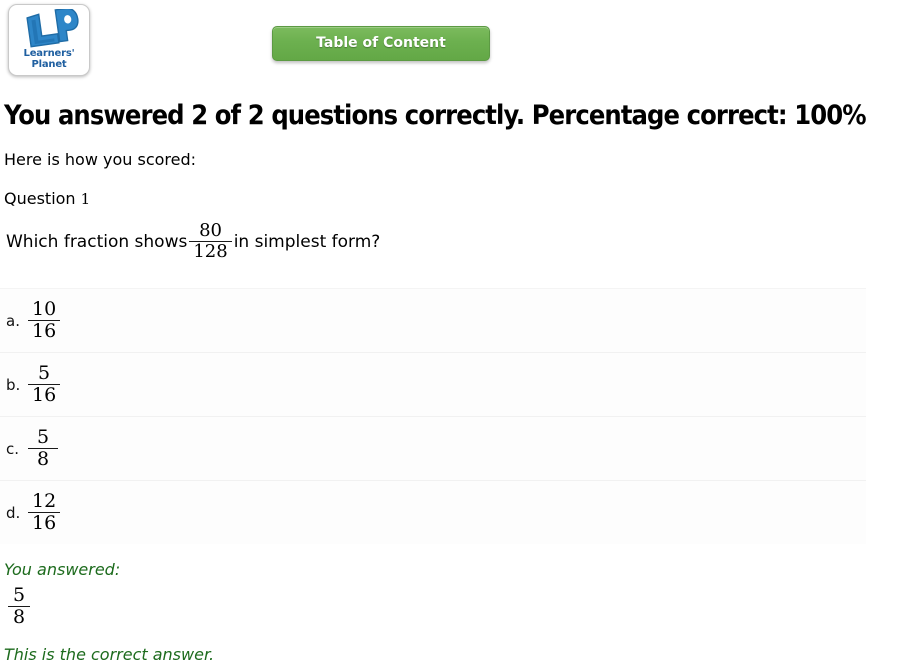 Image resolution: width=918 pixels, height=670 pixels. I want to click on submitted-answer-fraction: 5 8, so click(19, 606).